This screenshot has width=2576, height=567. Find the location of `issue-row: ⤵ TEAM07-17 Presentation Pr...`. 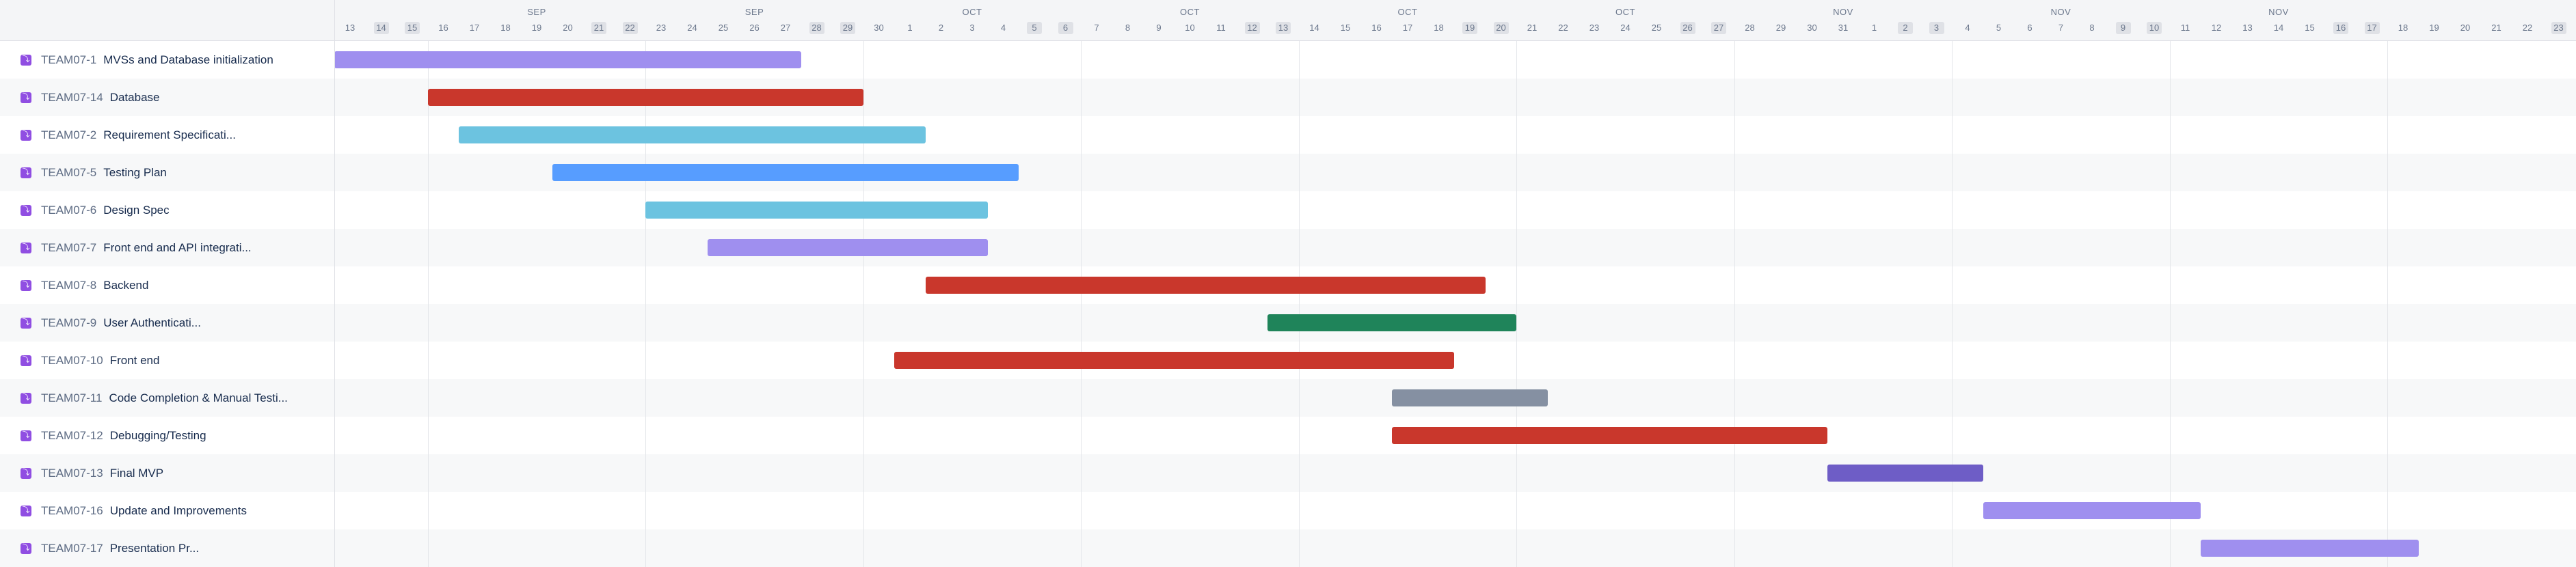

issue-row: ⤵ TEAM07-17 Presentation Pr... is located at coordinates (167, 548).